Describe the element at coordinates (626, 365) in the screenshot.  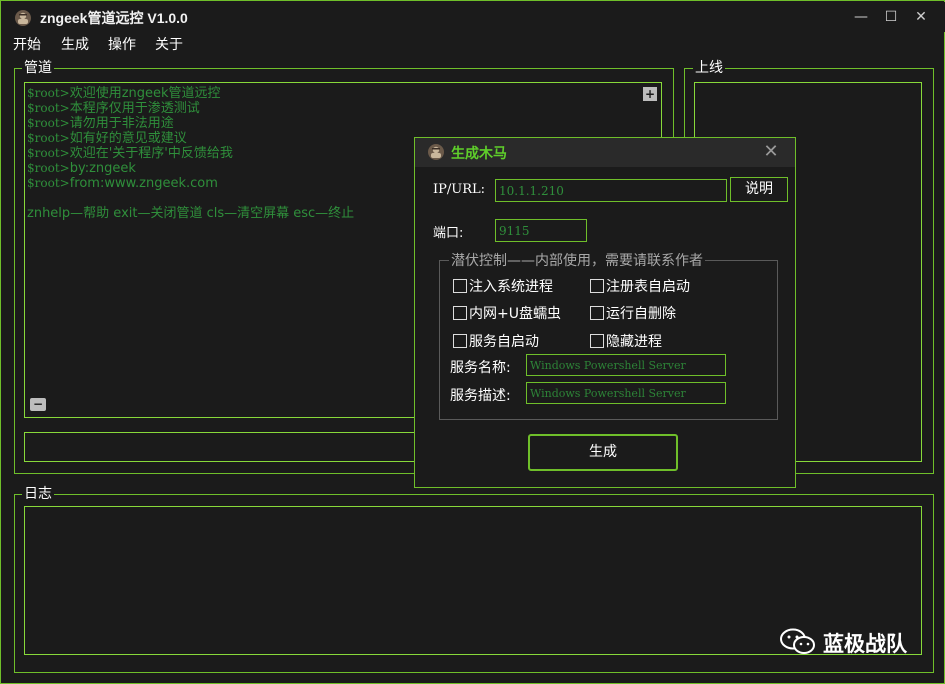
I see `service-name-input` at that location.